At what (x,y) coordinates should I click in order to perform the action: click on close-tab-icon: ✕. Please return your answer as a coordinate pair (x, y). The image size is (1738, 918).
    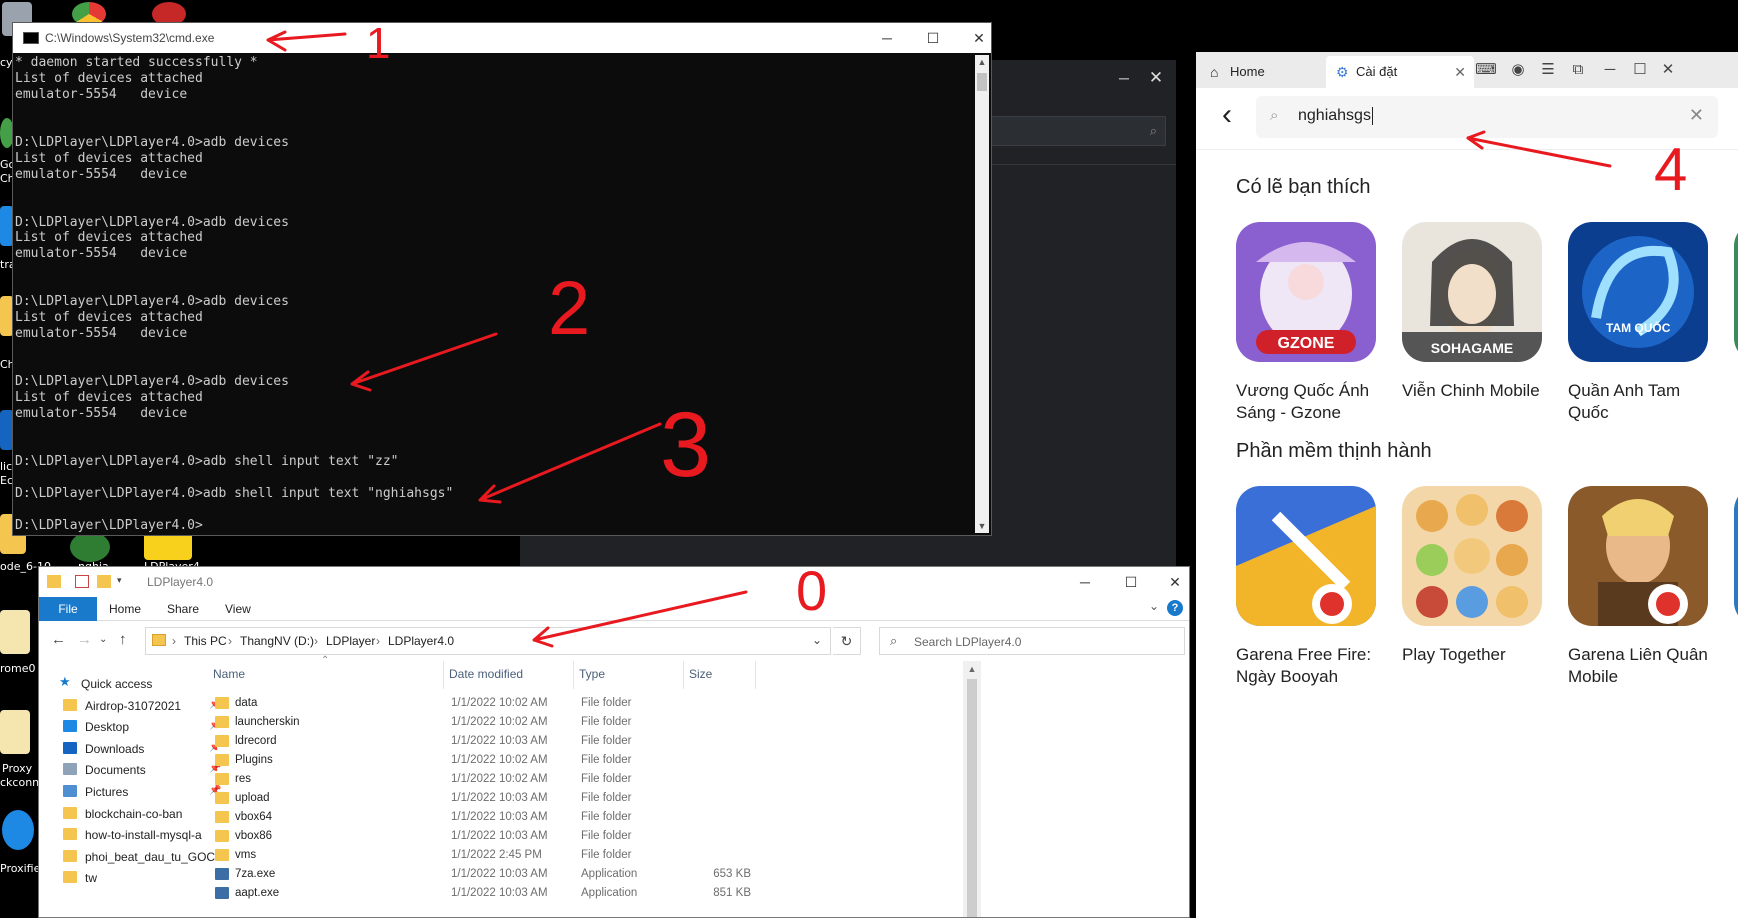
    Looking at the image, I should click on (1460, 72).